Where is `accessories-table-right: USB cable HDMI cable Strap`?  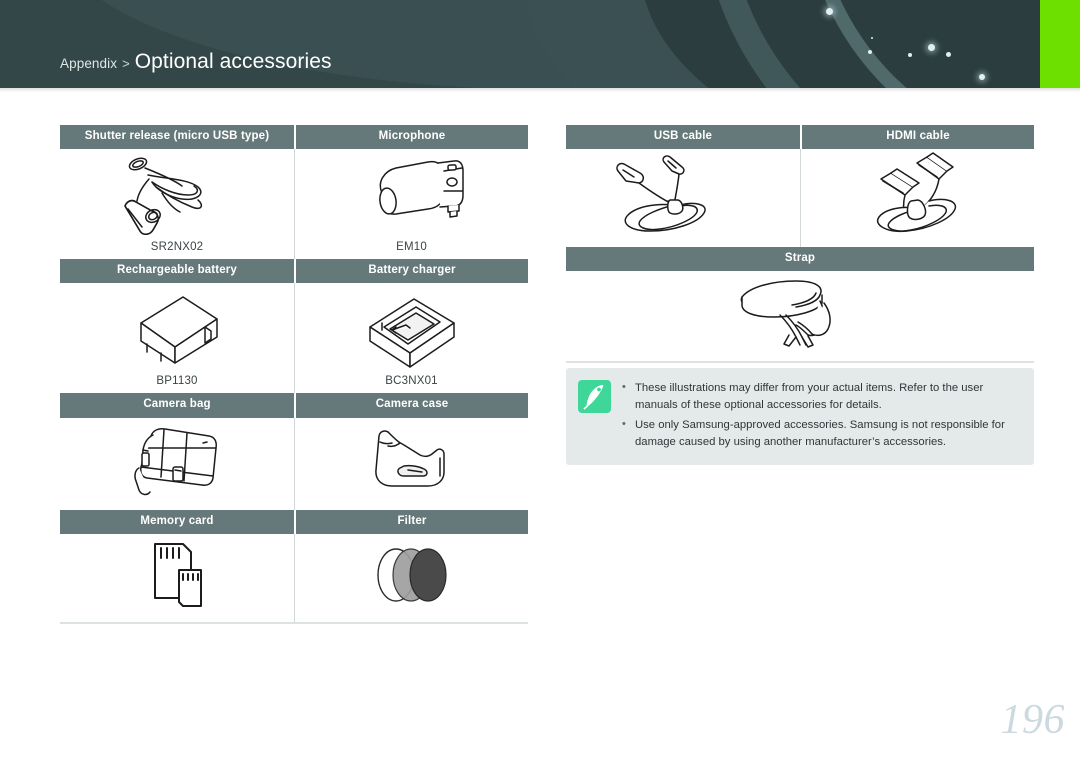 accessories-table-right: USB cable HDMI cable Strap is located at coordinates (800, 244).